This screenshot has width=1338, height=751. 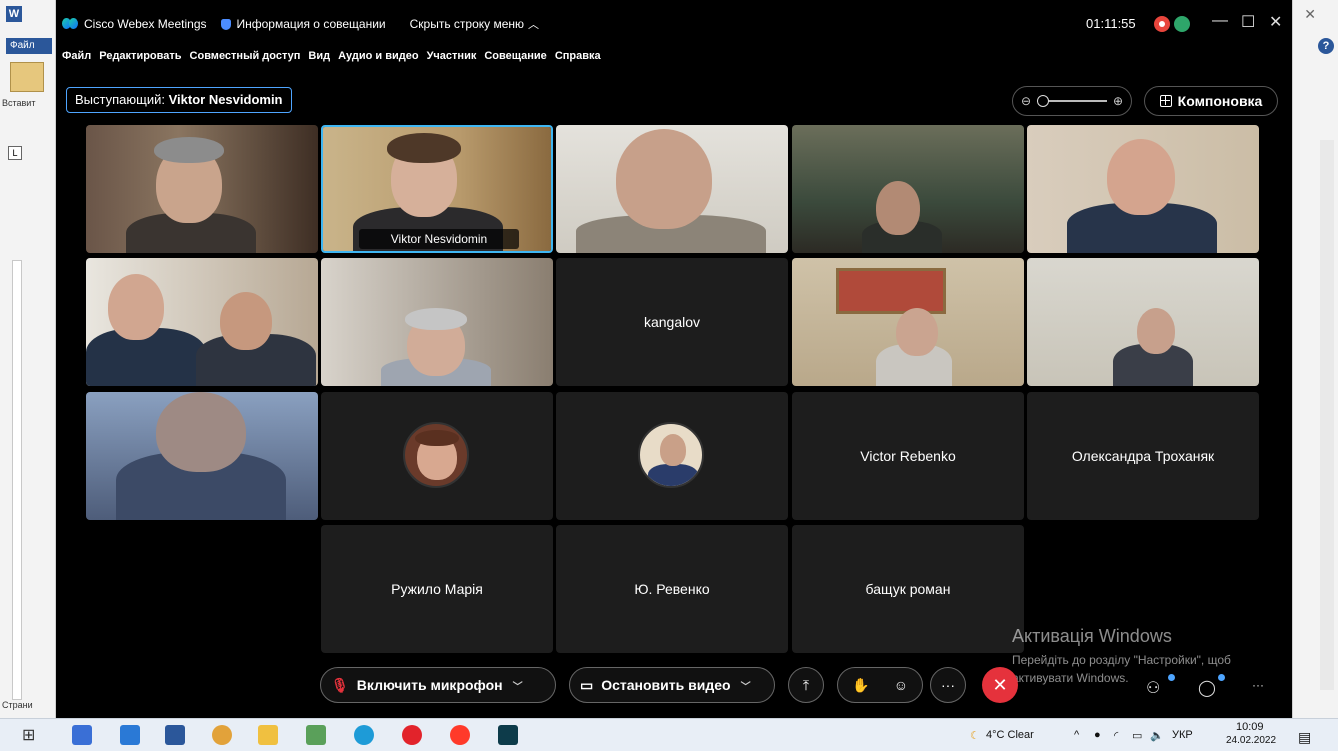 I want to click on participant-tile-ruzhylo: Ружило Марія, so click(x=437, y=589).